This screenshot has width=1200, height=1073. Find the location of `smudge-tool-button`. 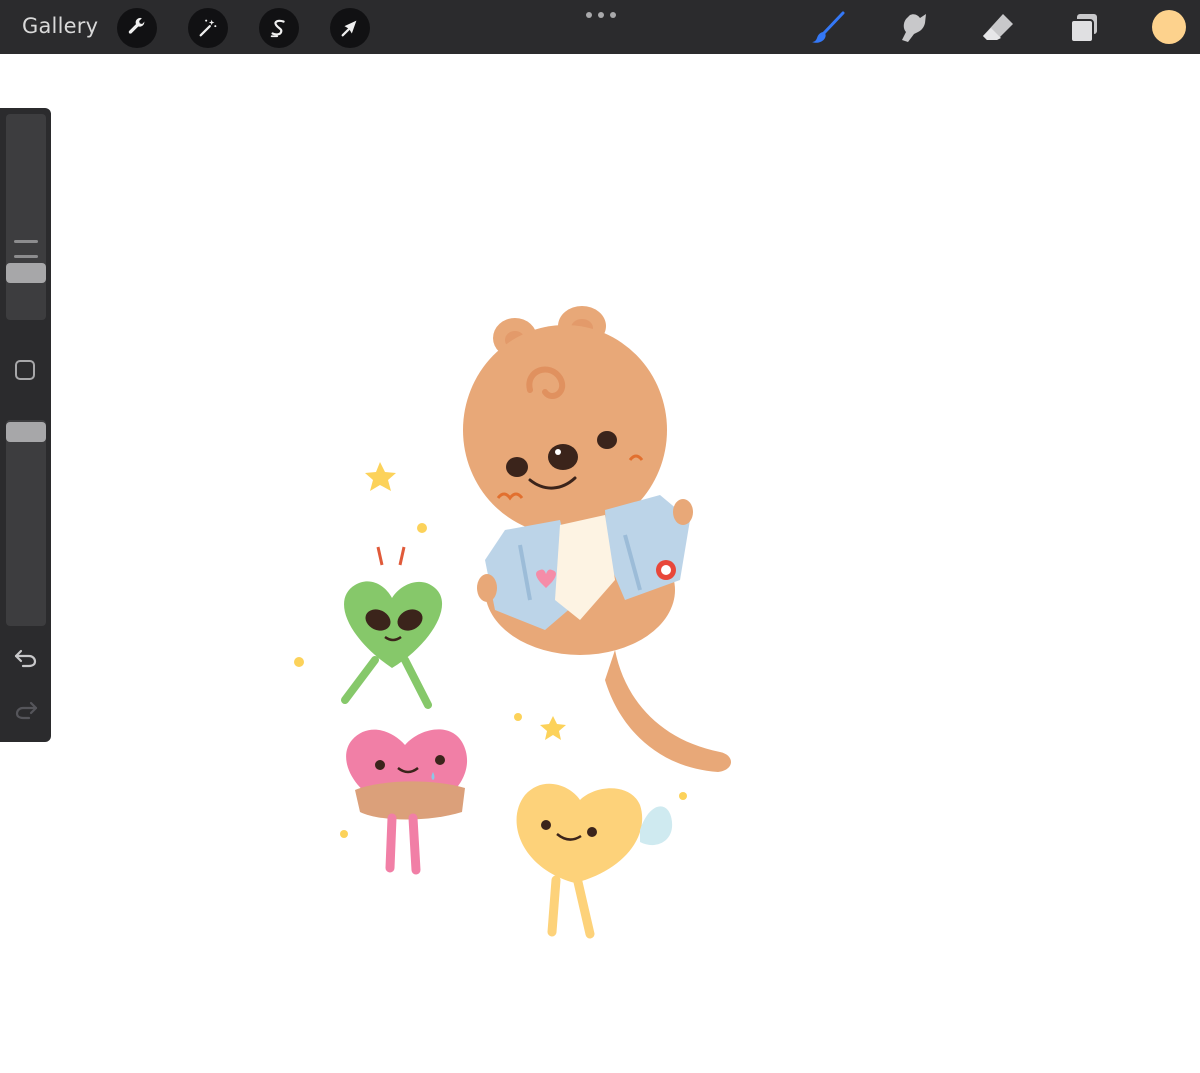

smudge-tool-button is located at coordinates (913, 28).